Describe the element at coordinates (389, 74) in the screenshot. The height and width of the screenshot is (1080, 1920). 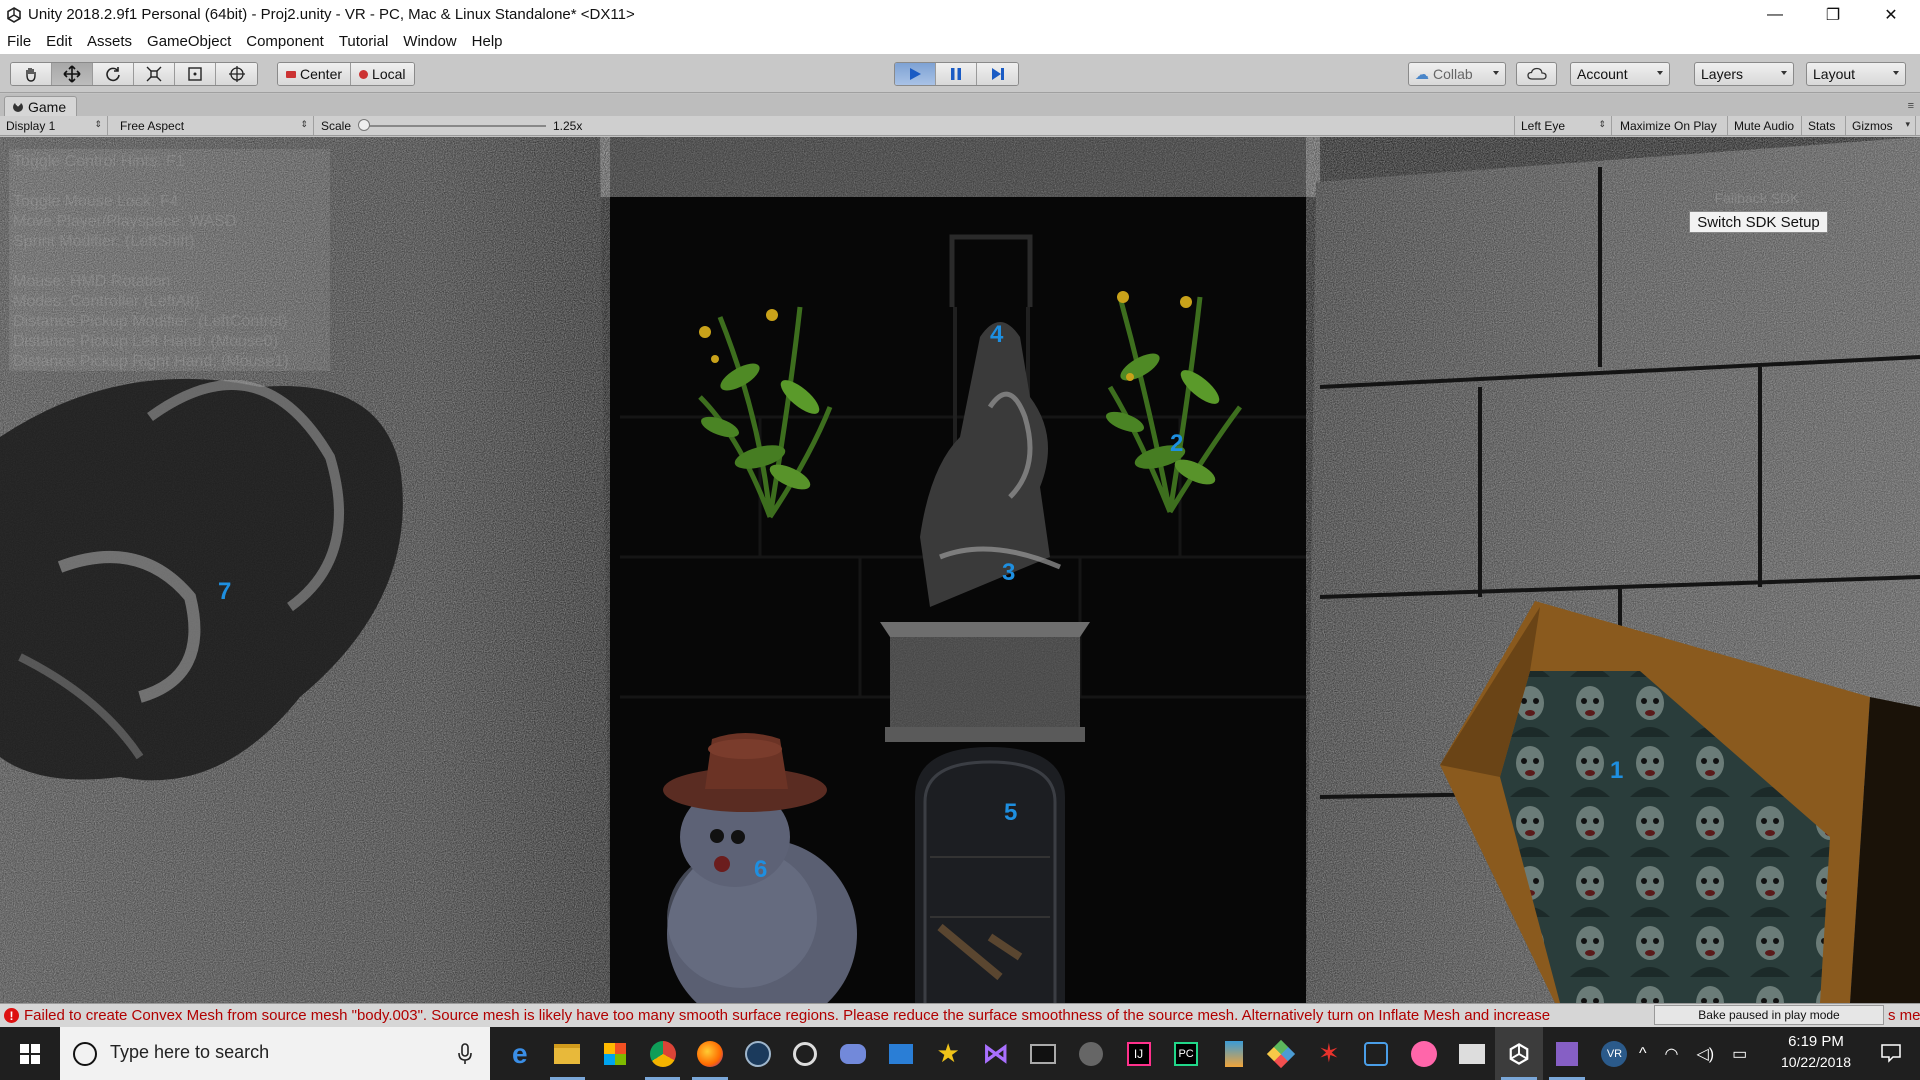
I see `pivot-local-label: Local` at that location.